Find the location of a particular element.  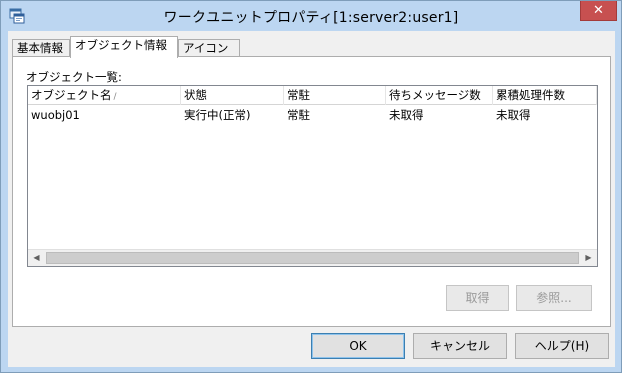

scrollbar-thumb is located at coordinates (312, 258).